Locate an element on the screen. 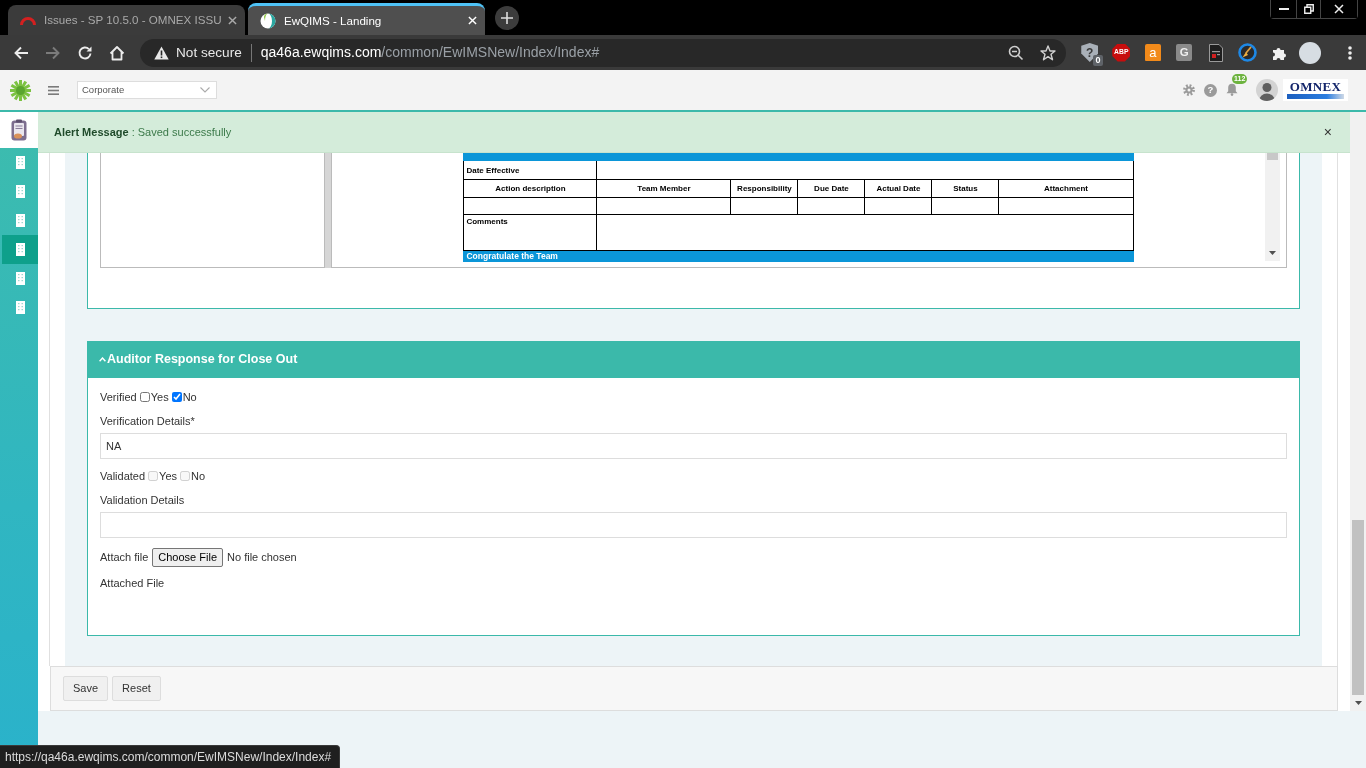 The width and height of the screenshot is (1366, 768). column-header: Status is located at coordinates (965, 188).